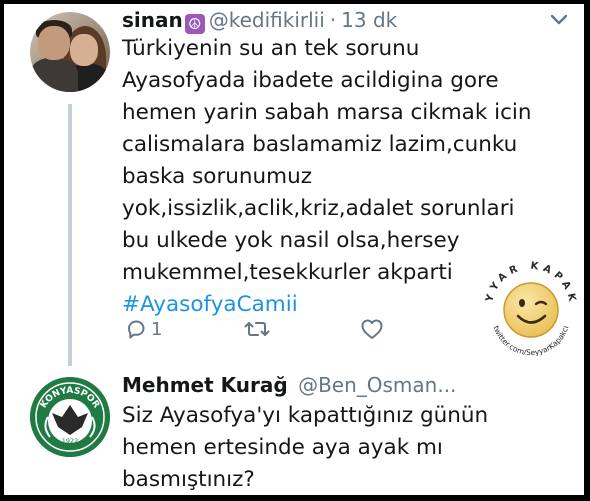 The image size is (590, 501). I want to click on tweet-text-line: mukemmel,tesekkurler akparti, so click(287, 272).